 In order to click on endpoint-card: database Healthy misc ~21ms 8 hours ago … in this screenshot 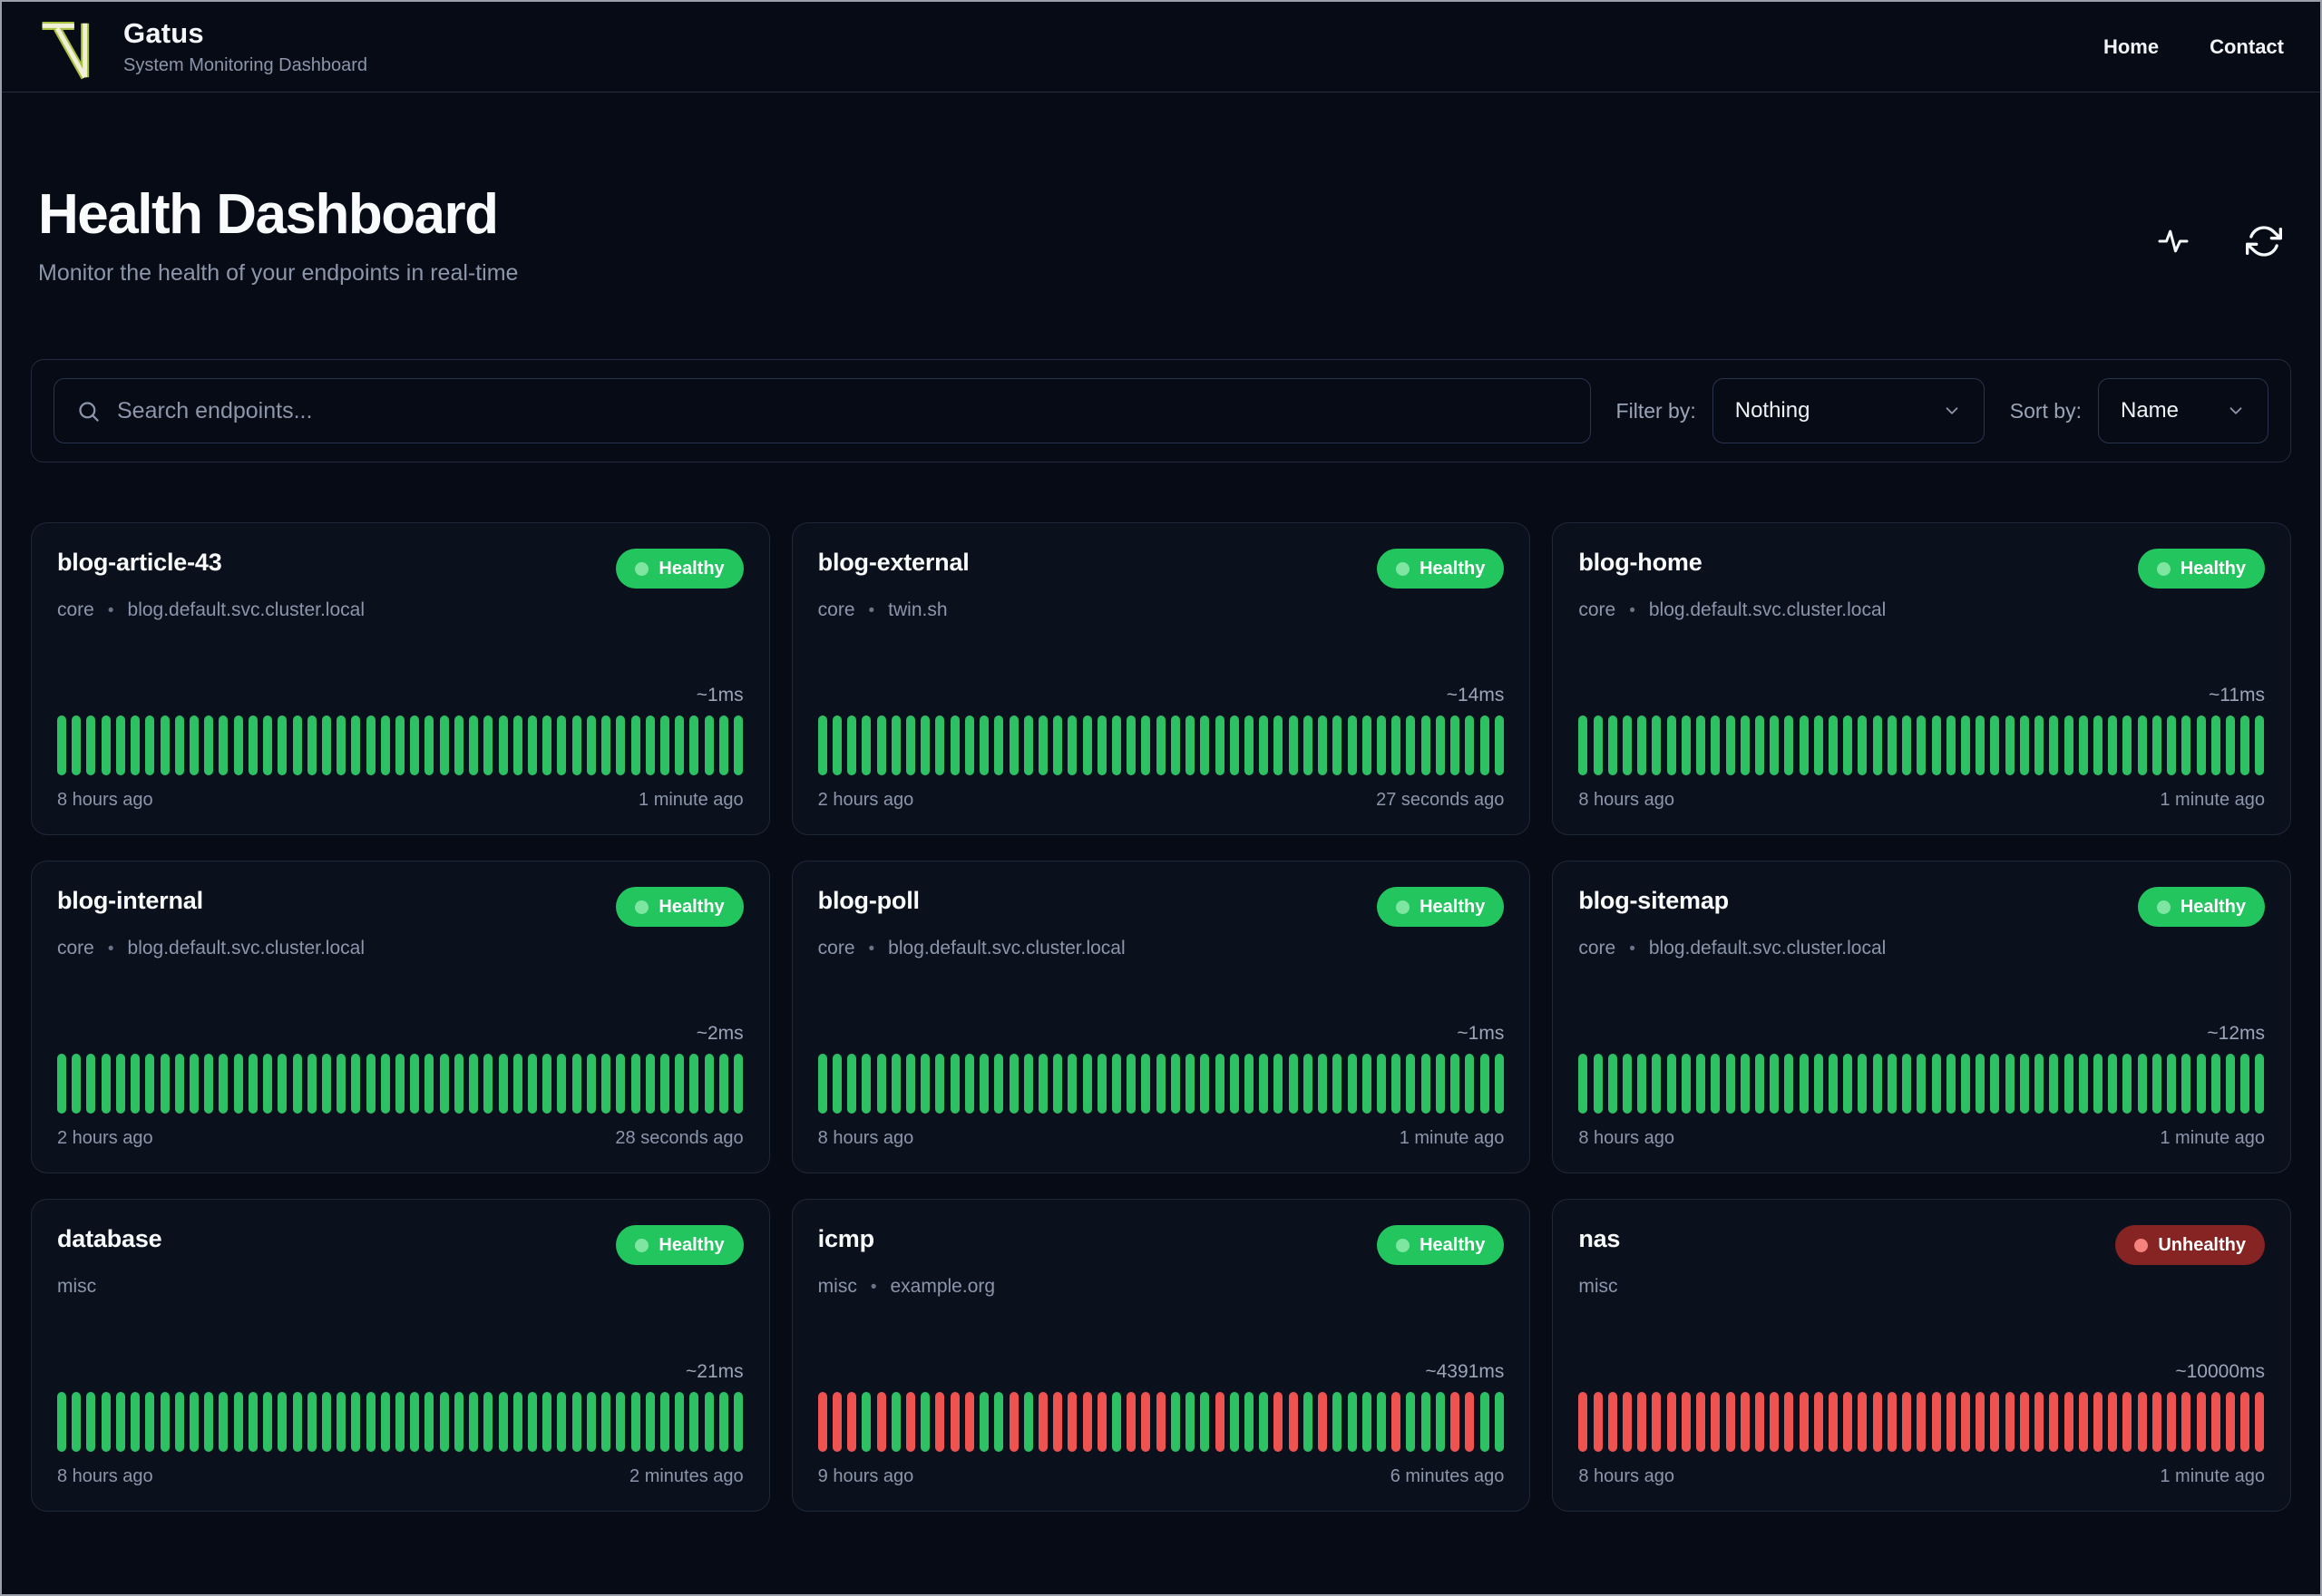, I will do `click(400, 1356)`.